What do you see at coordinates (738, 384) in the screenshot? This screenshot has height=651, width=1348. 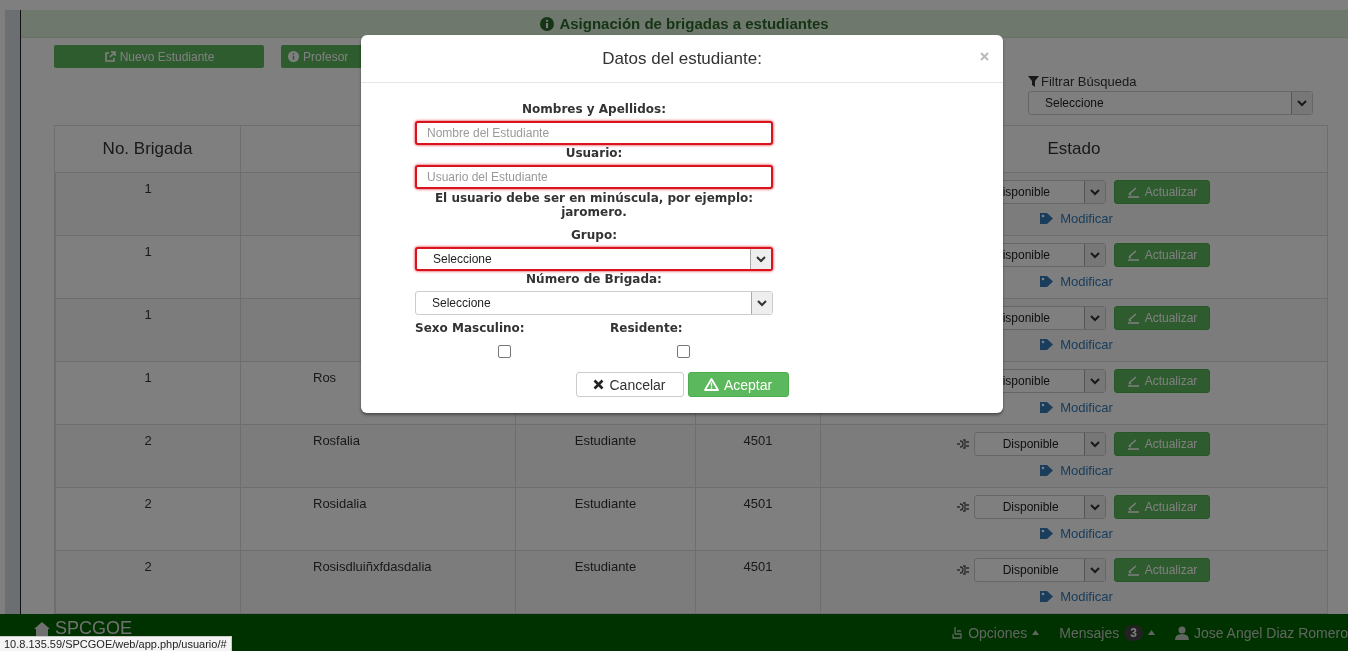 I see `accept-button: Aceptar` at bounding box center [738, 384].